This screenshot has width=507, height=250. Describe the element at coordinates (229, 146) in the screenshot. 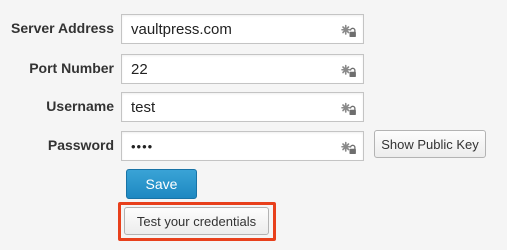

I see `password-input` at that location.